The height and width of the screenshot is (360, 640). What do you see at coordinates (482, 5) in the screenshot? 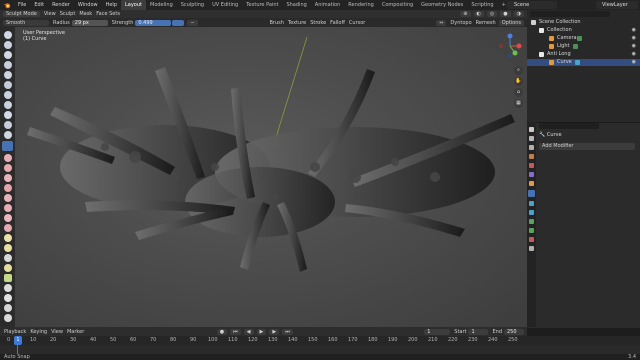
I see `tab-scripting: Scripting` at bounding box center [482, 5].